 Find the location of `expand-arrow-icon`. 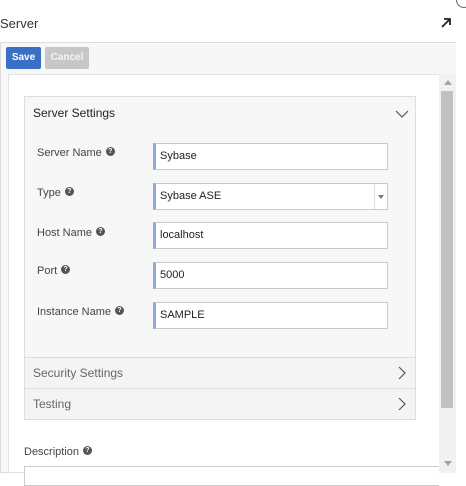

expand-arrow-icon is located at coordinates (446, 23).